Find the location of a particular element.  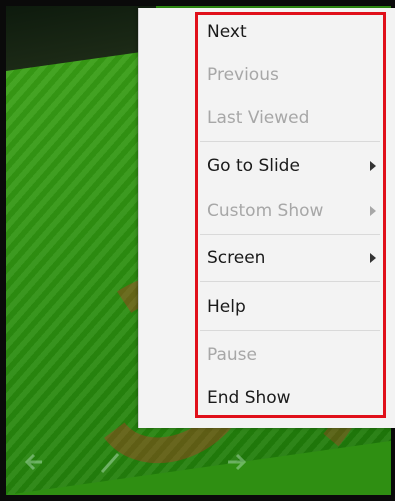

menu-item-label: Go to Slide is located at coordinates (253, 166).